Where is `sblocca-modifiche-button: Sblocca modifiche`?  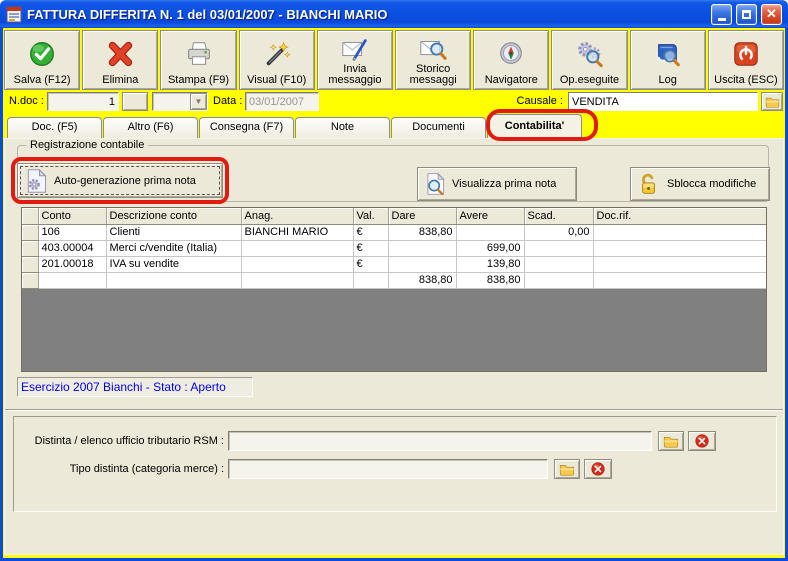 sblocca-modifiche-button: Sblocca modifiche is located at coordinates (700, 184).